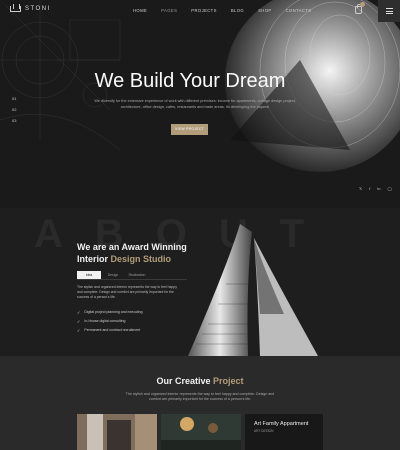 Image resolution: width=400 pixels, height=450 pixels. I want to click on project-card-category: ART DESIGN, so click(264, 431).